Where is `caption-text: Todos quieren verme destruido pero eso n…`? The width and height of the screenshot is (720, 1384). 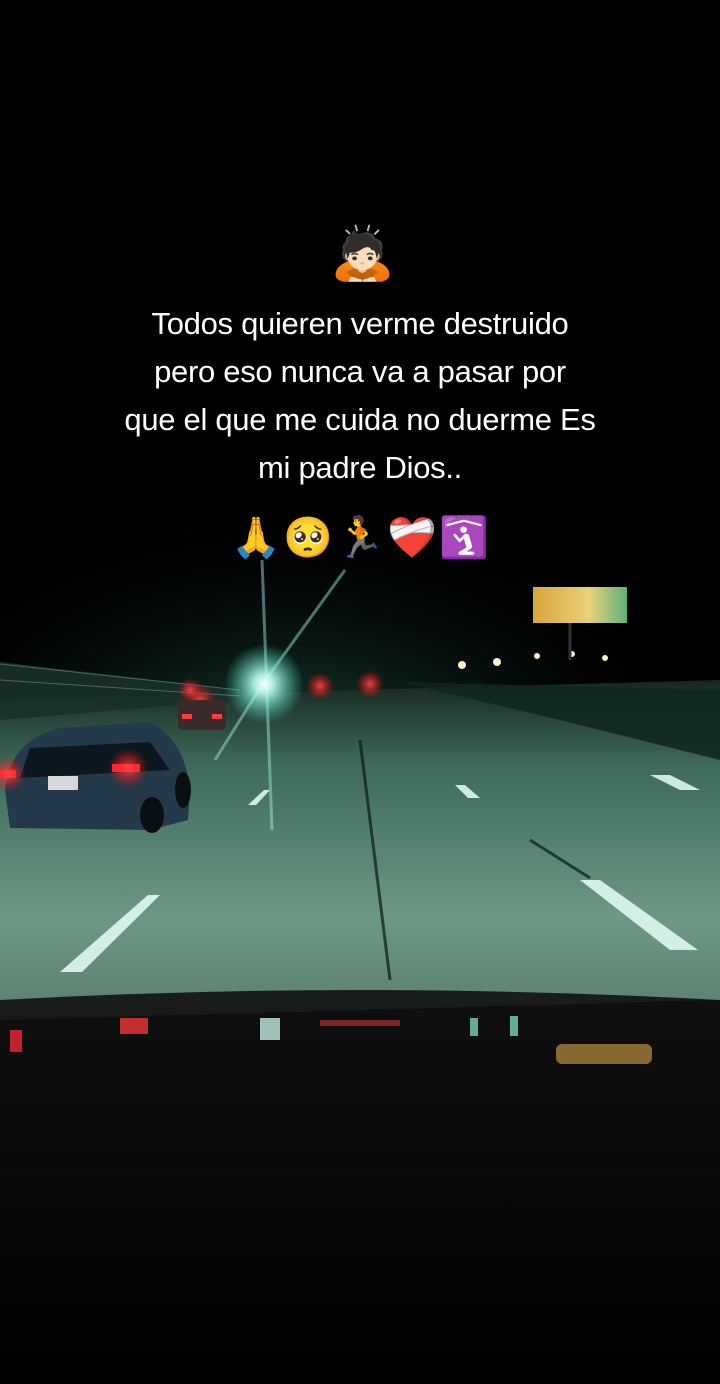 caption-text: Todos quieren verme destruido pero eso n… is located at coordinates (360, 396).